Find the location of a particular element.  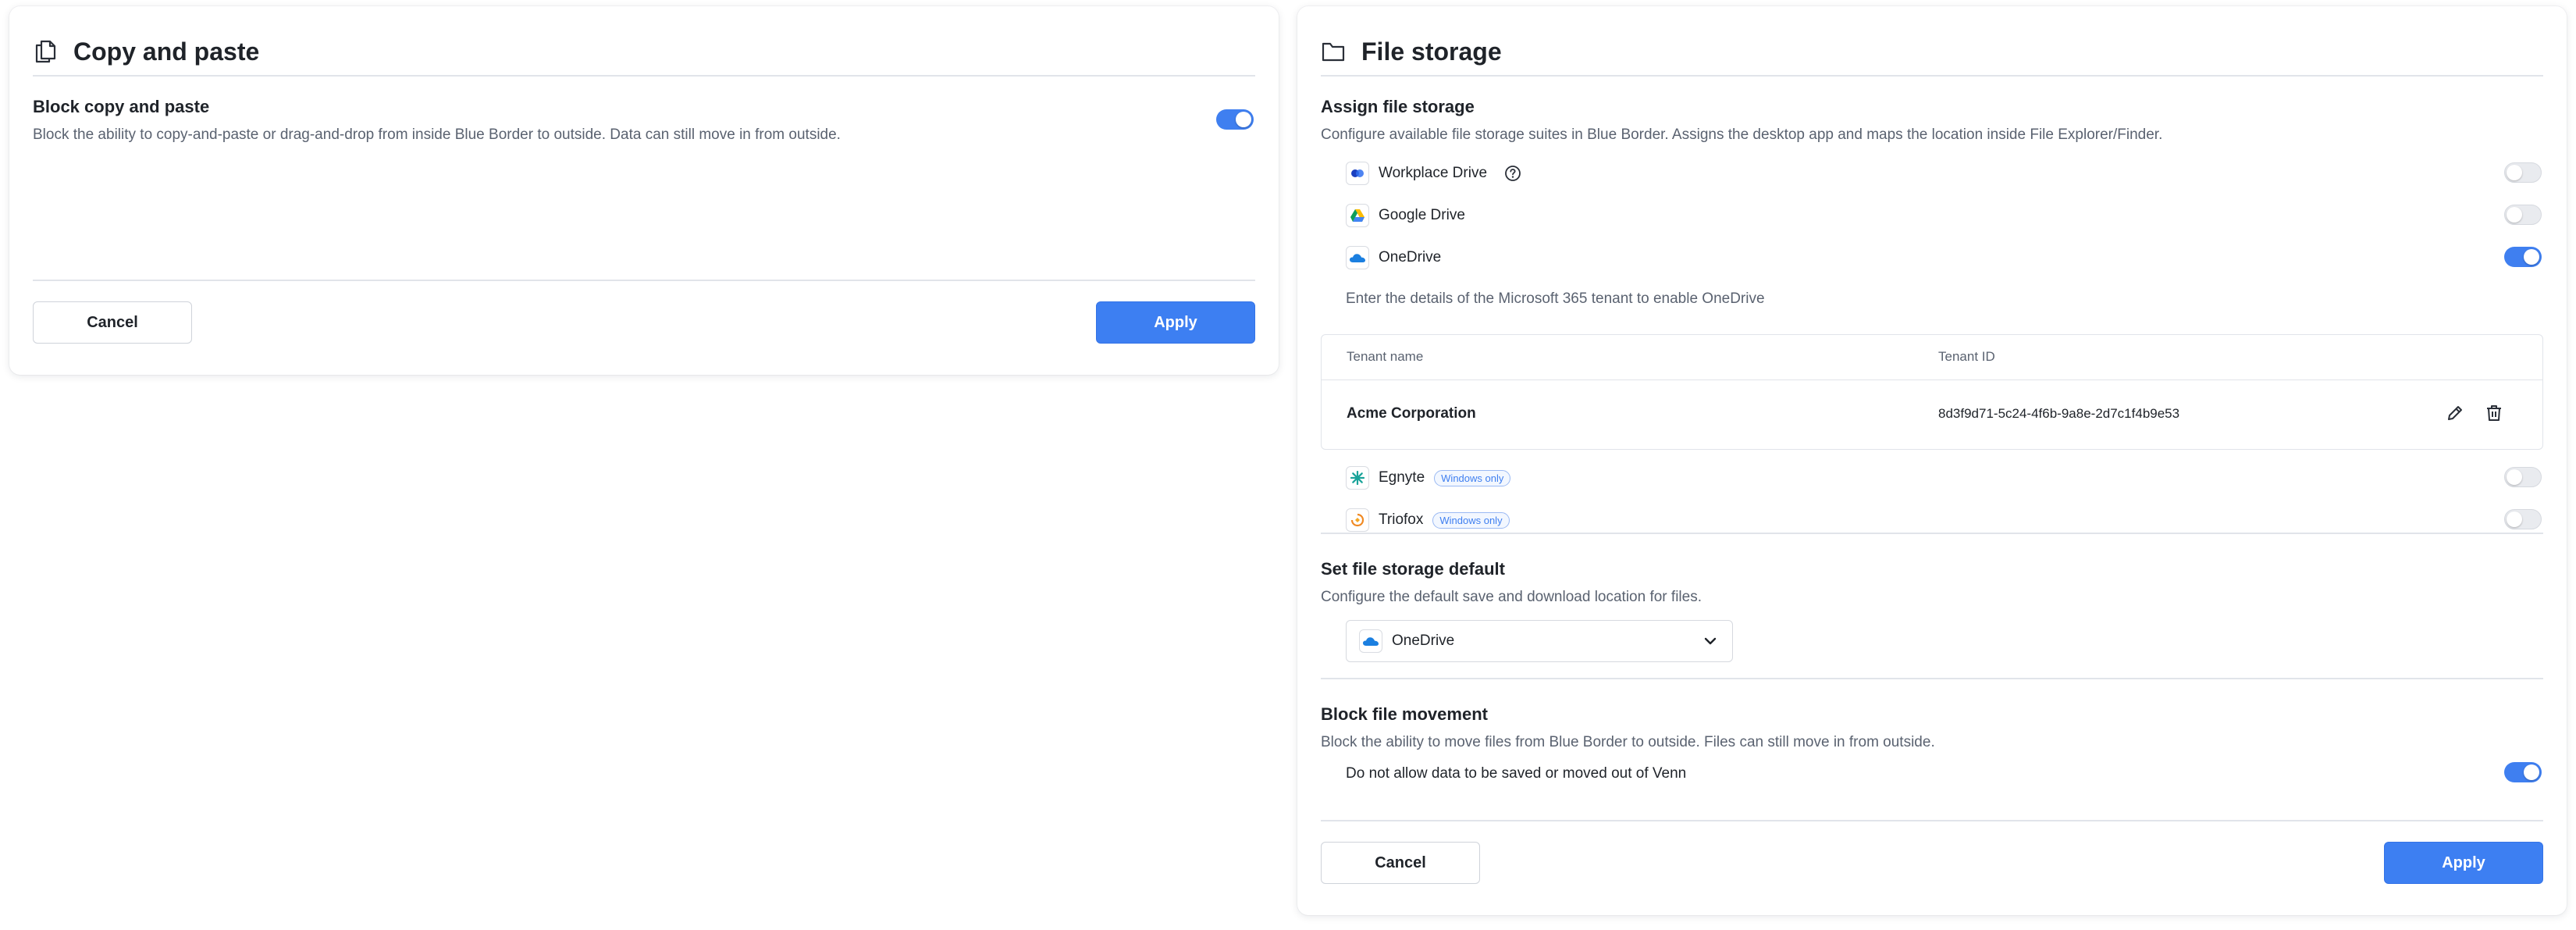

block-file-movement-title: Block file movement is located at coordinates (1404, 714).